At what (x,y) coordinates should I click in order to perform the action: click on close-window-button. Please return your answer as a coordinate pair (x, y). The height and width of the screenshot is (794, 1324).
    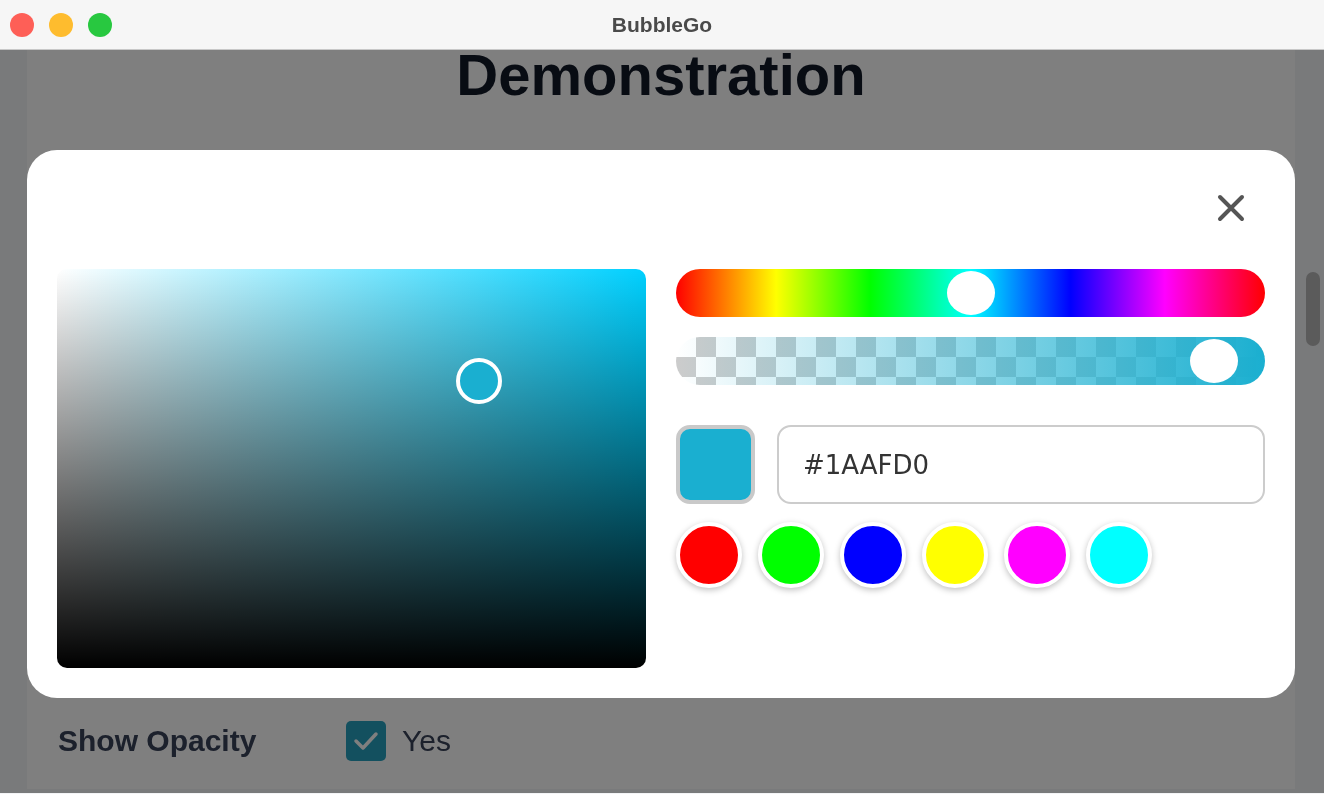
    Looking at the image, I should click on (22, 25).